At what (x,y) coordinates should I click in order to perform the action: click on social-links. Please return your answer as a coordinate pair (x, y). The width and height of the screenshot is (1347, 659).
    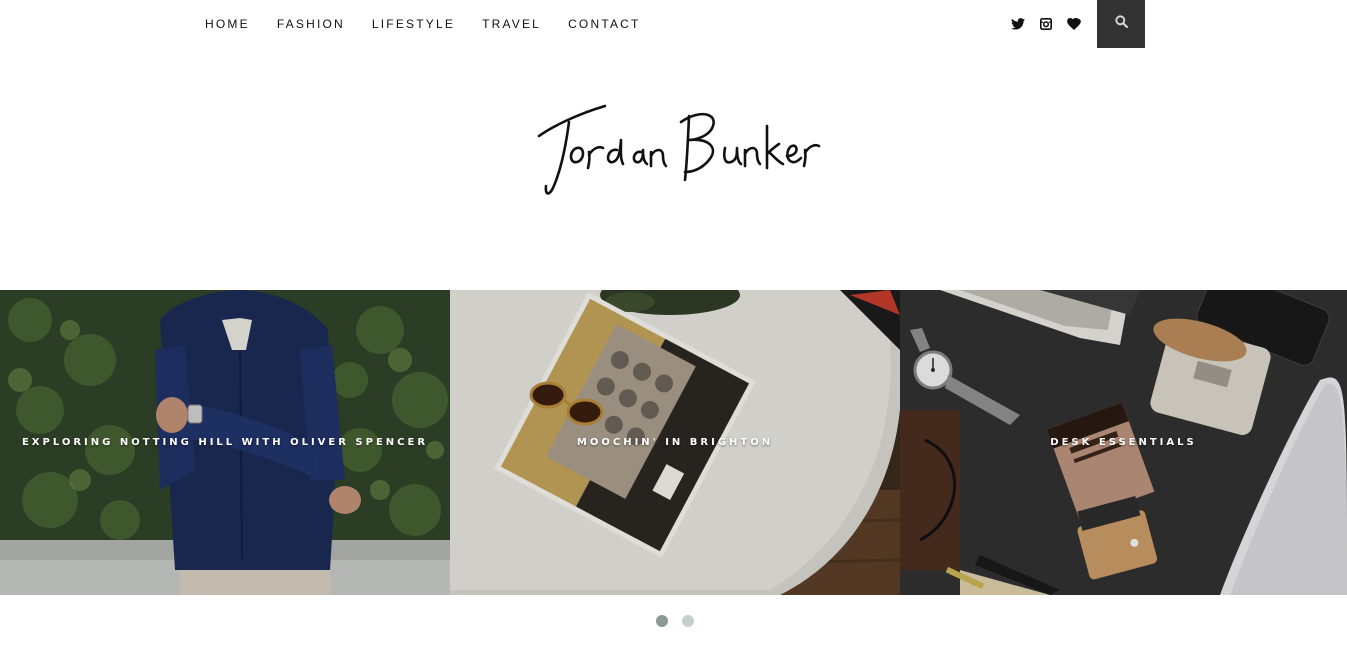
    Looking at the image, I should click on (1046, 24).